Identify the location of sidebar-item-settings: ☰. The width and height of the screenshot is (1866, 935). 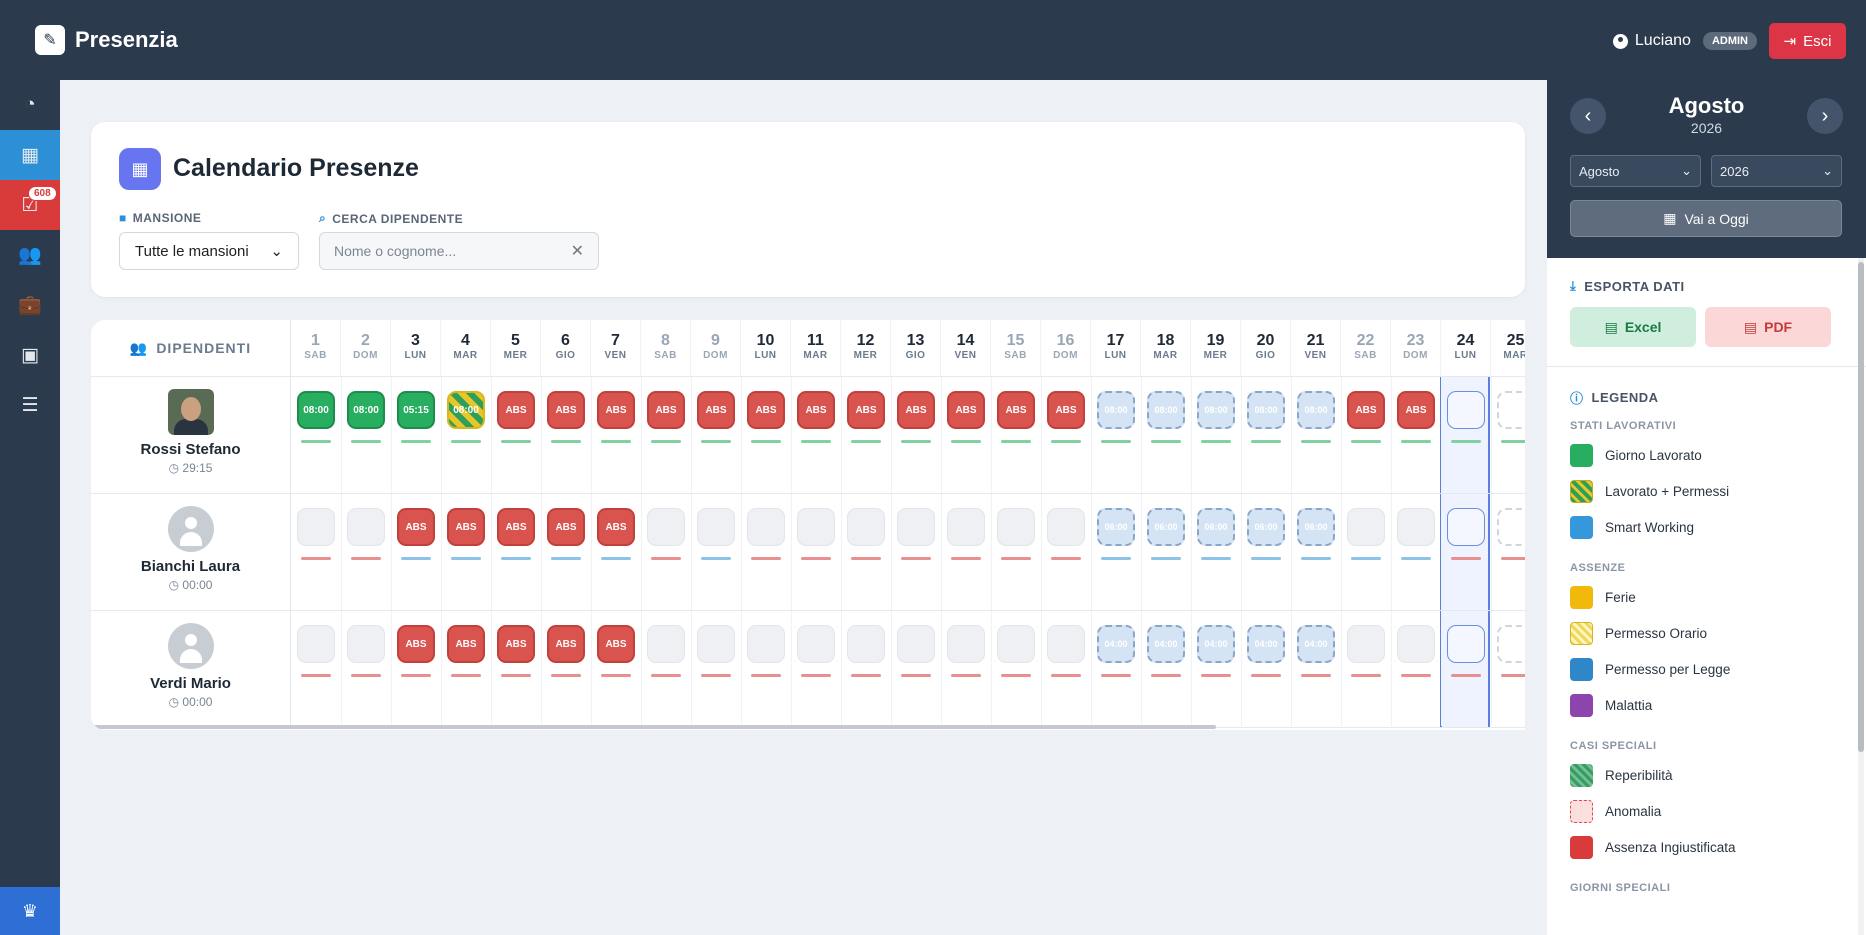
(30, 405).